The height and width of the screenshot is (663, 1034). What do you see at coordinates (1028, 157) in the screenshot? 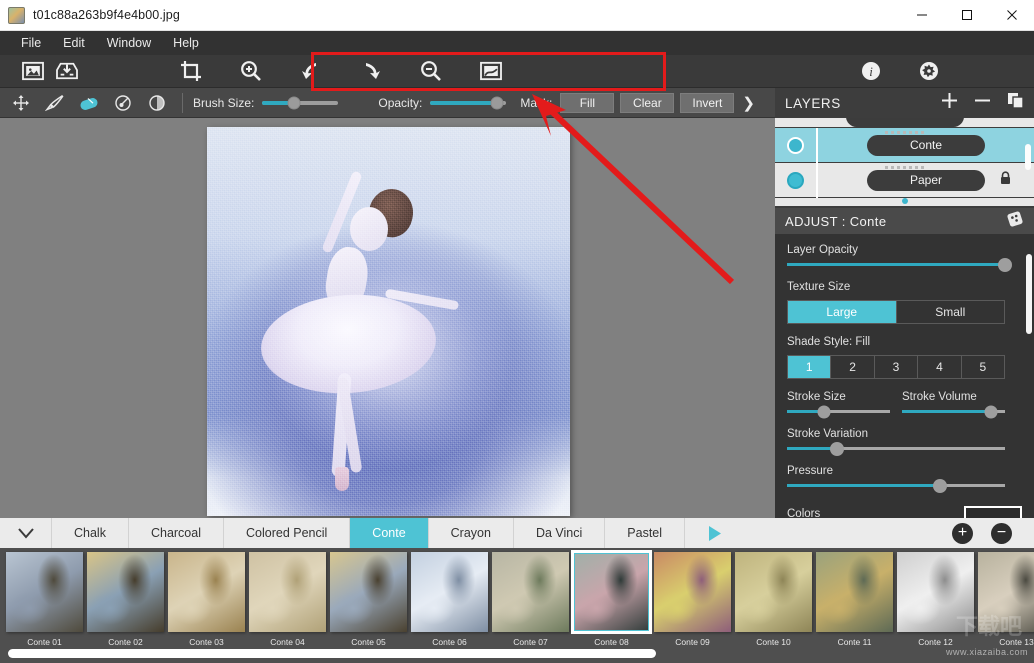
I see `layers-scrollbar` at bounding box center [1028, 157].